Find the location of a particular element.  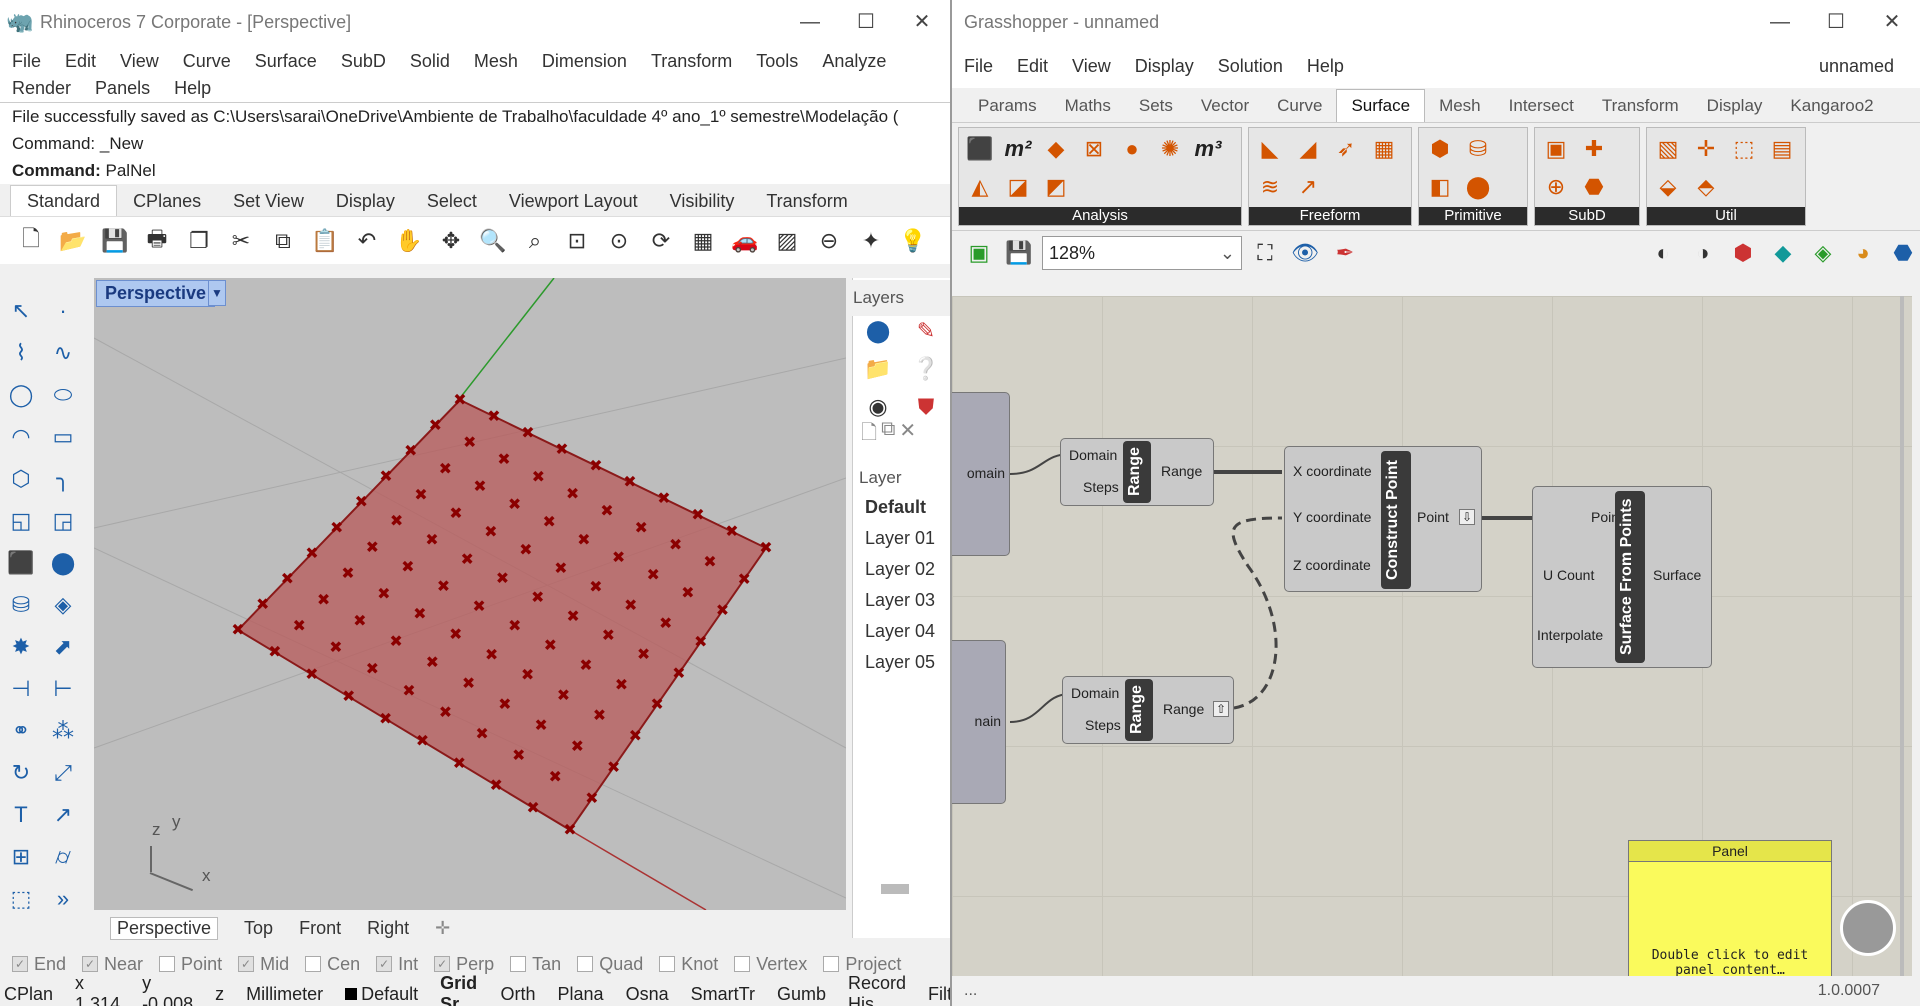

osnap-int: ✓ Int is located at coordinates (397, 964).